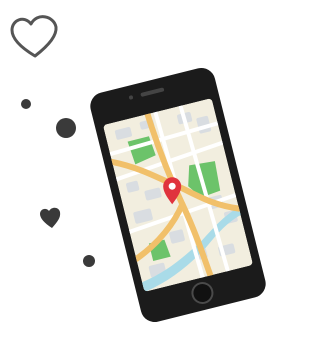  Describe the element at coordinates (66, 128) in the screenshot. I see `decor-dot-large` at that location.